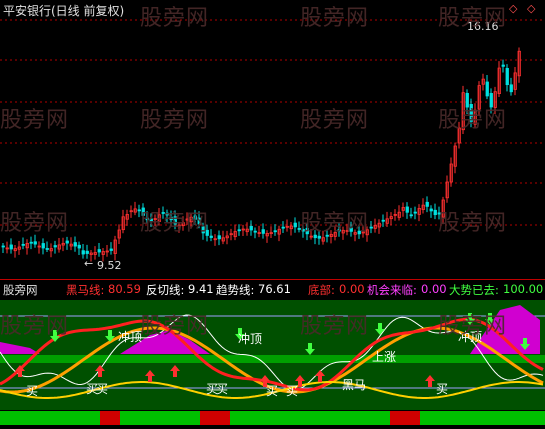 The image size is (545, 429). I want to click on signal-rise-label: 上涨, so click(384, 357).